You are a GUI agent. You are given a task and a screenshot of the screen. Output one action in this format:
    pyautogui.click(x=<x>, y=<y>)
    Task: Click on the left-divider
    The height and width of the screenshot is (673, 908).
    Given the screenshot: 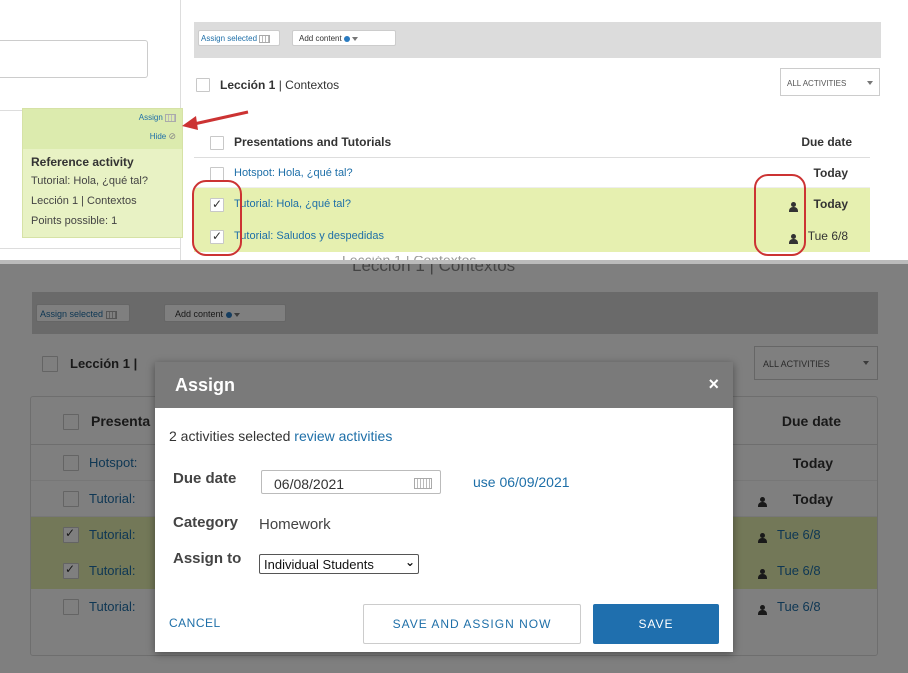 What is the action you would take?
    pyautogui.click(x=90, y=248)
    